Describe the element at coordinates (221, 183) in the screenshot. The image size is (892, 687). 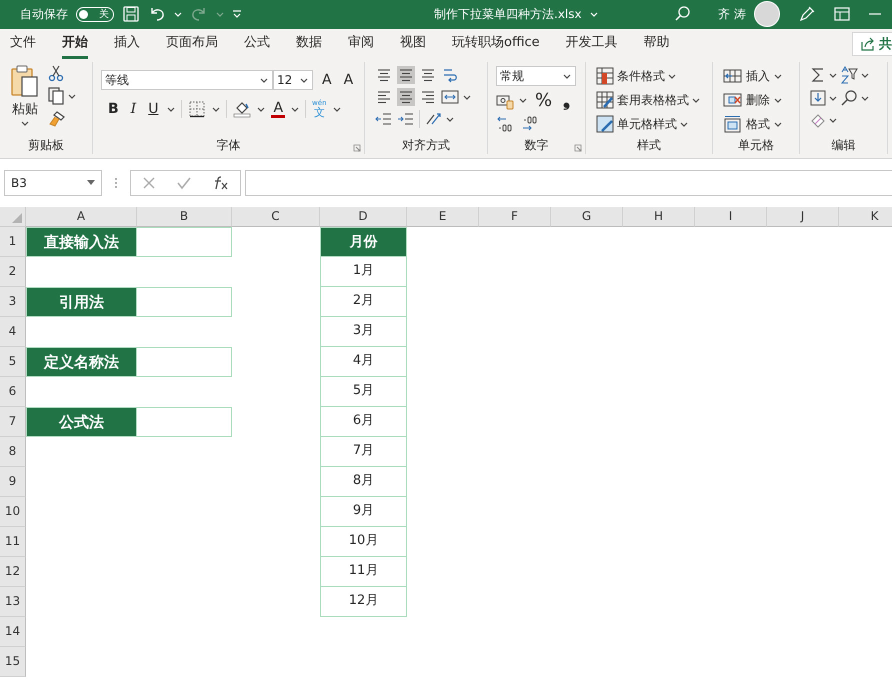
I see `insert-function-icon` at that location.